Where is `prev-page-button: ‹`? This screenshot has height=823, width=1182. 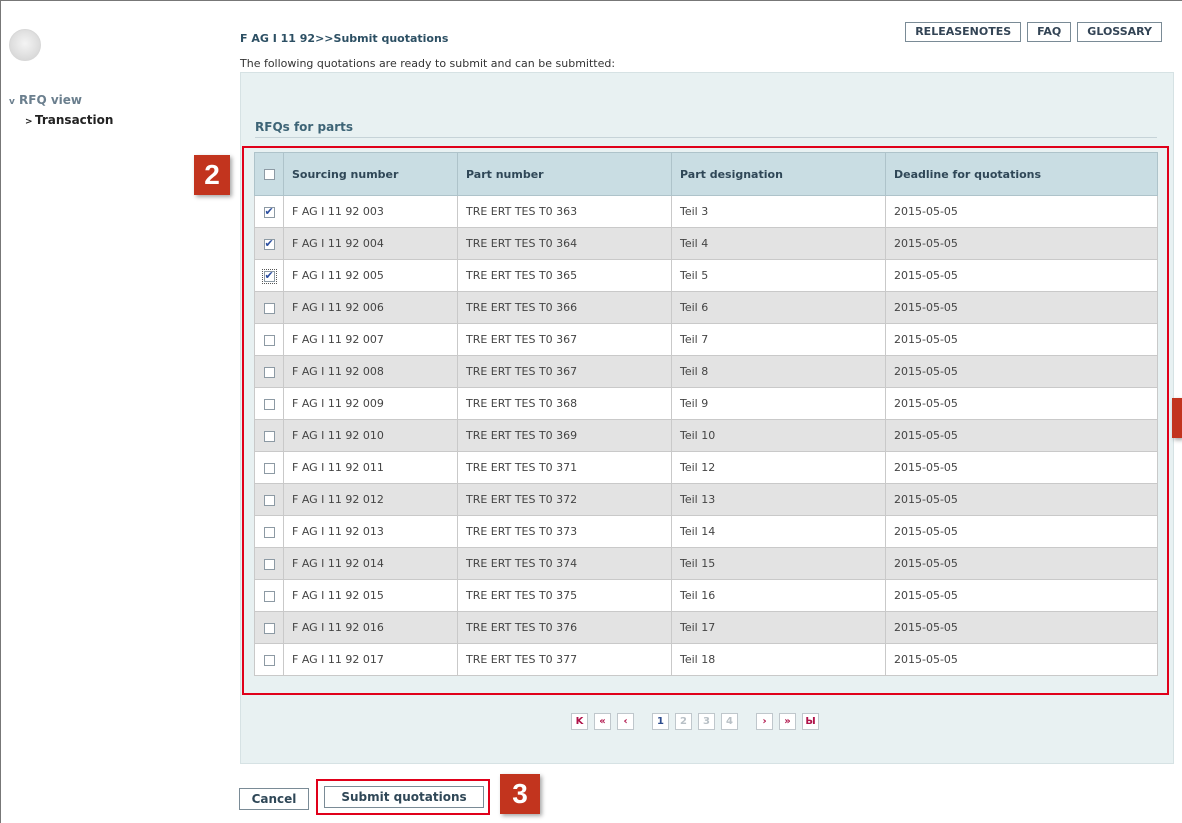
prev-page-button: ‹ is located at coordinates (625, 721).